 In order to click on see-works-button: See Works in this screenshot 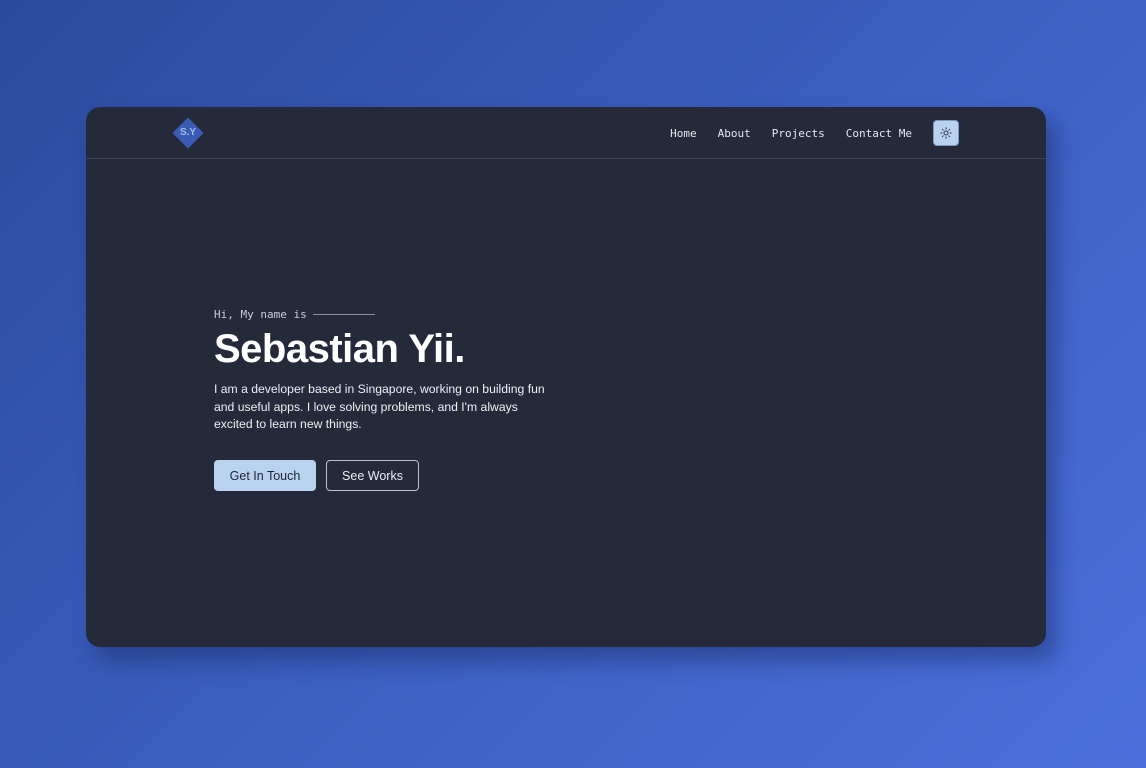, I will do `click(372, 476)`.